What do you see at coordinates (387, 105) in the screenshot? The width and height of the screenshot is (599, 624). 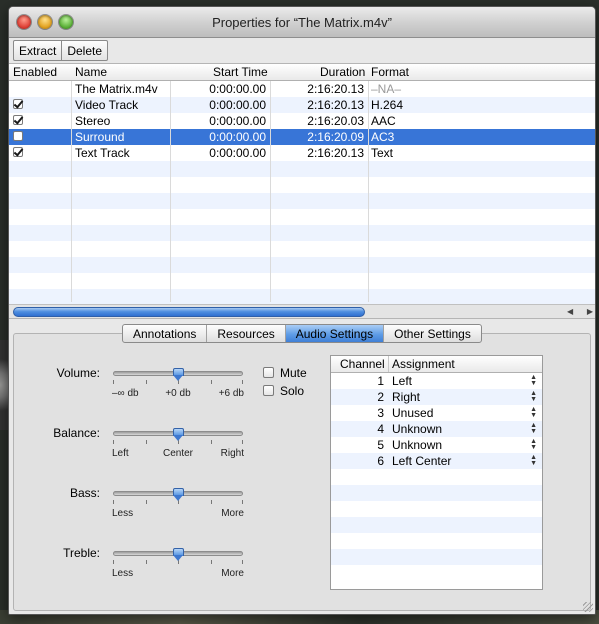 I see `track-format: H.264` at bounding box center [387, 105].